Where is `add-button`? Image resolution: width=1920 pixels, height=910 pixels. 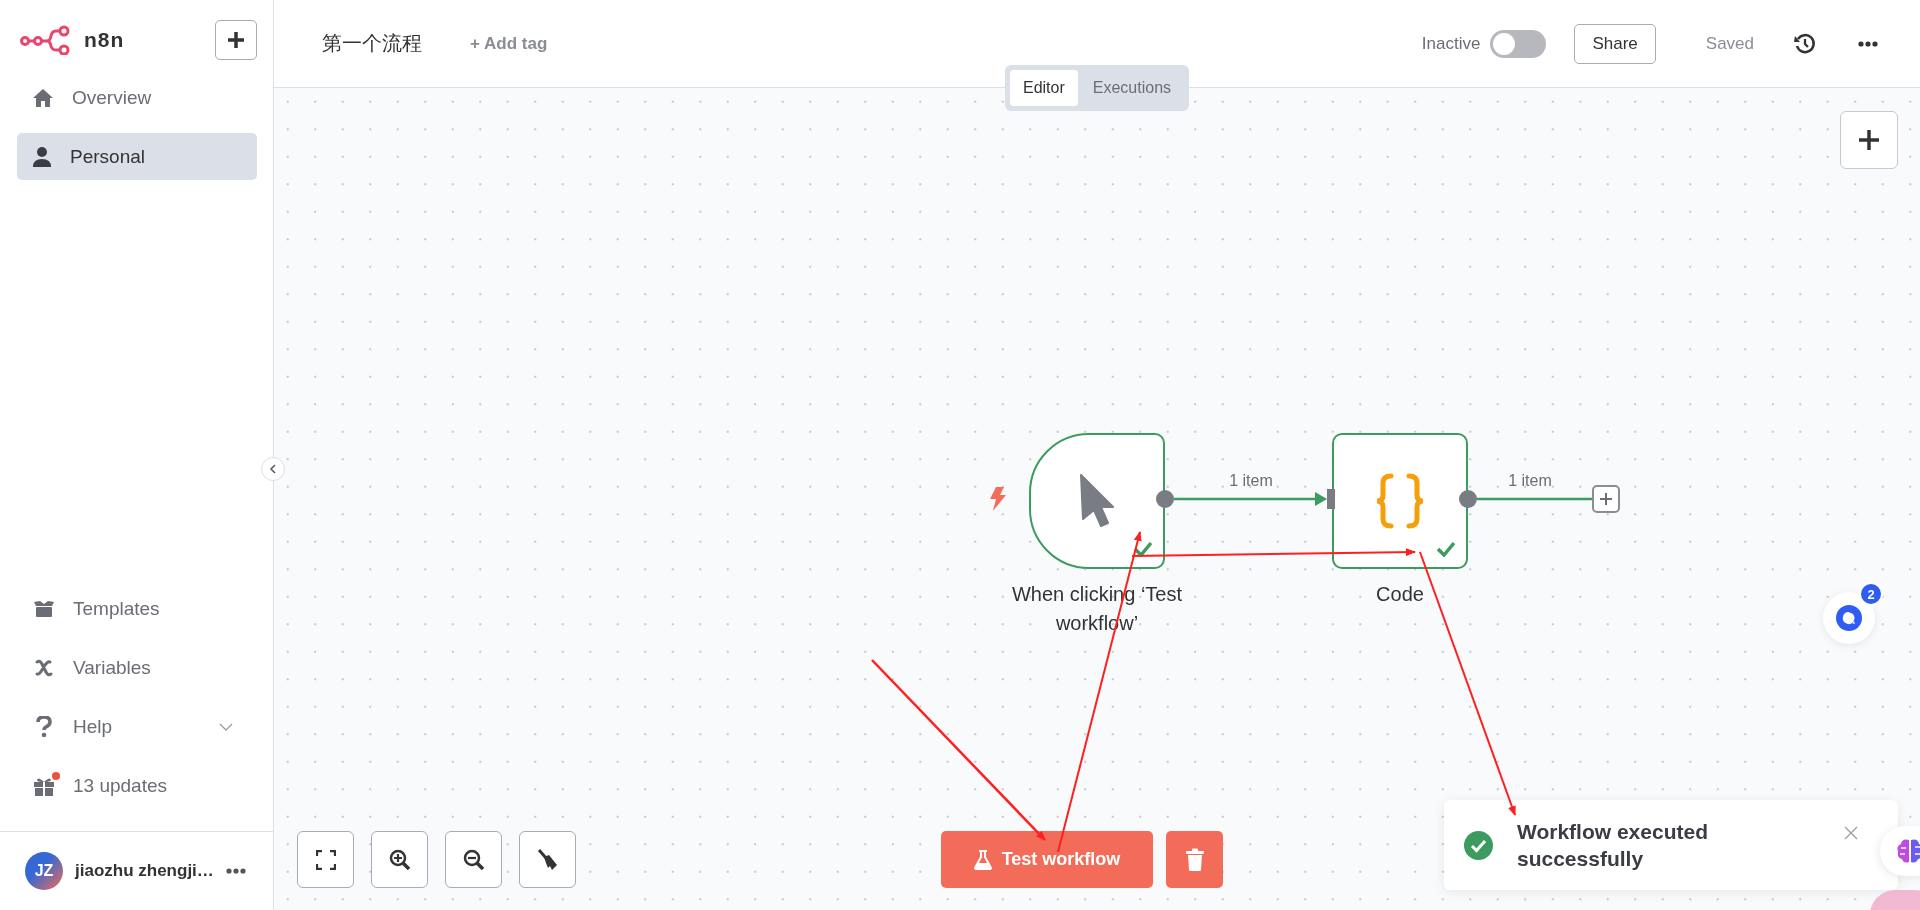
add-button is located at coordinates (236, 40).